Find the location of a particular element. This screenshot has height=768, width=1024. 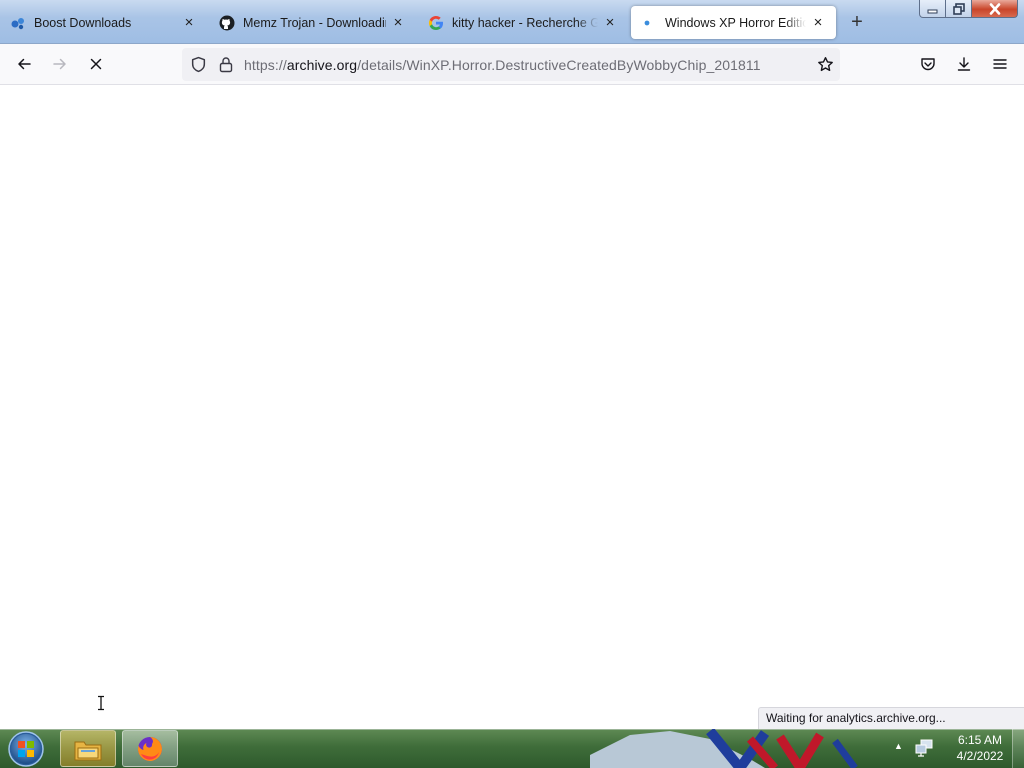

downloads-button is located at coordinates (964, 64).